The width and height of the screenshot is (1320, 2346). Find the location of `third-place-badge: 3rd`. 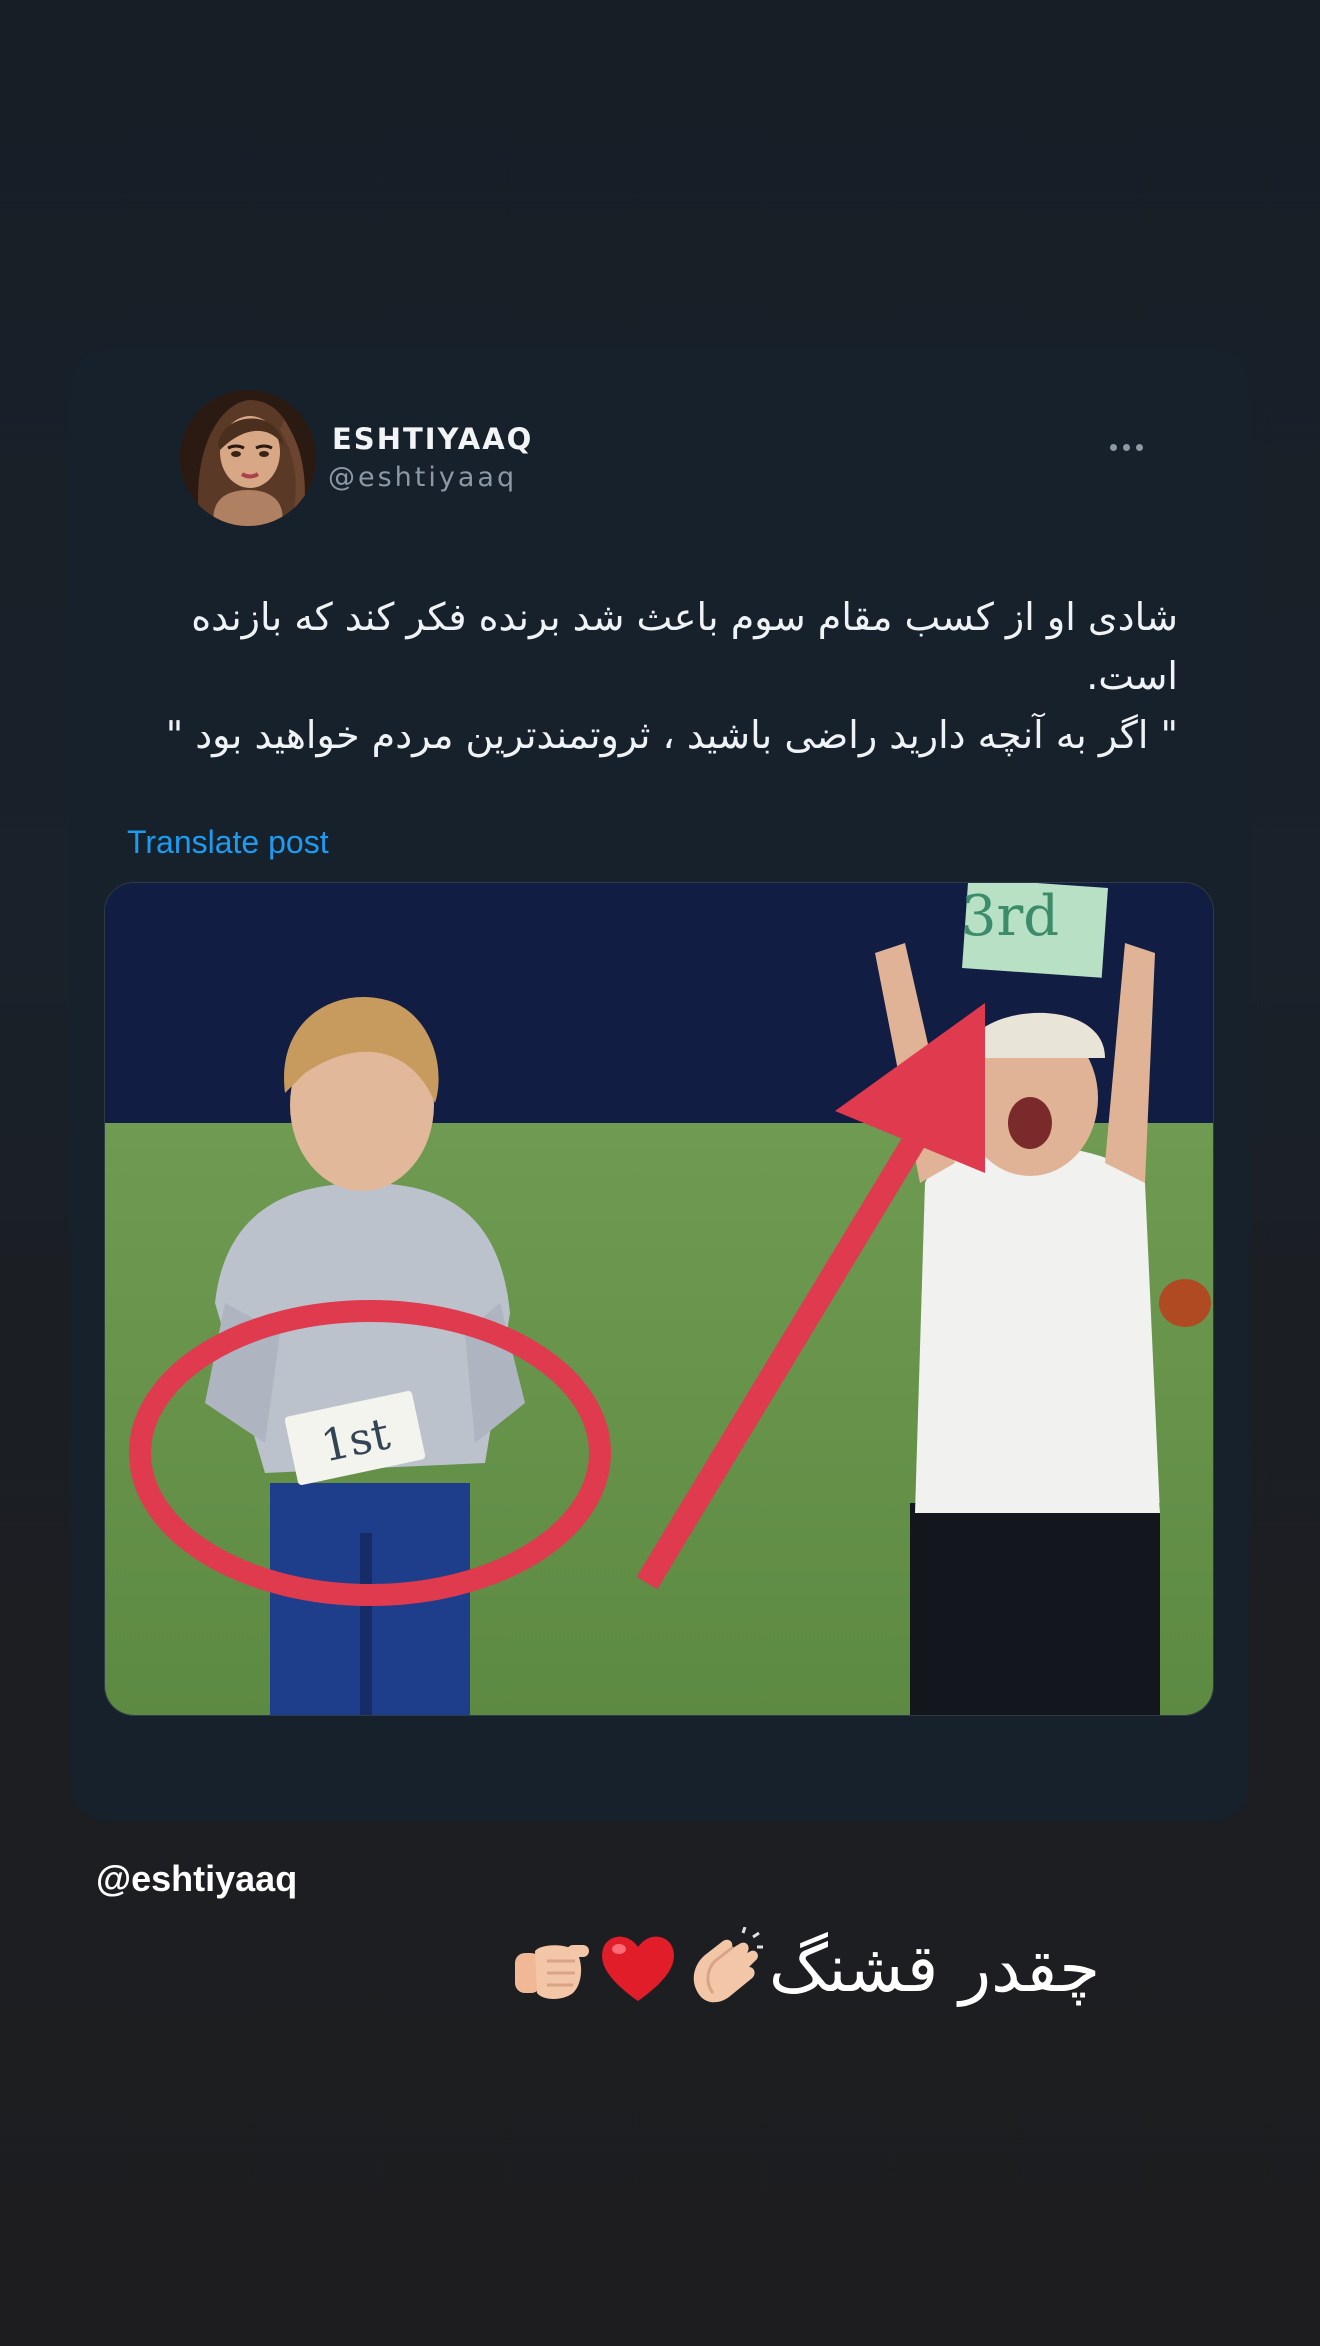

third-place-badge: 3rd is located at coordinates (1010, 916).